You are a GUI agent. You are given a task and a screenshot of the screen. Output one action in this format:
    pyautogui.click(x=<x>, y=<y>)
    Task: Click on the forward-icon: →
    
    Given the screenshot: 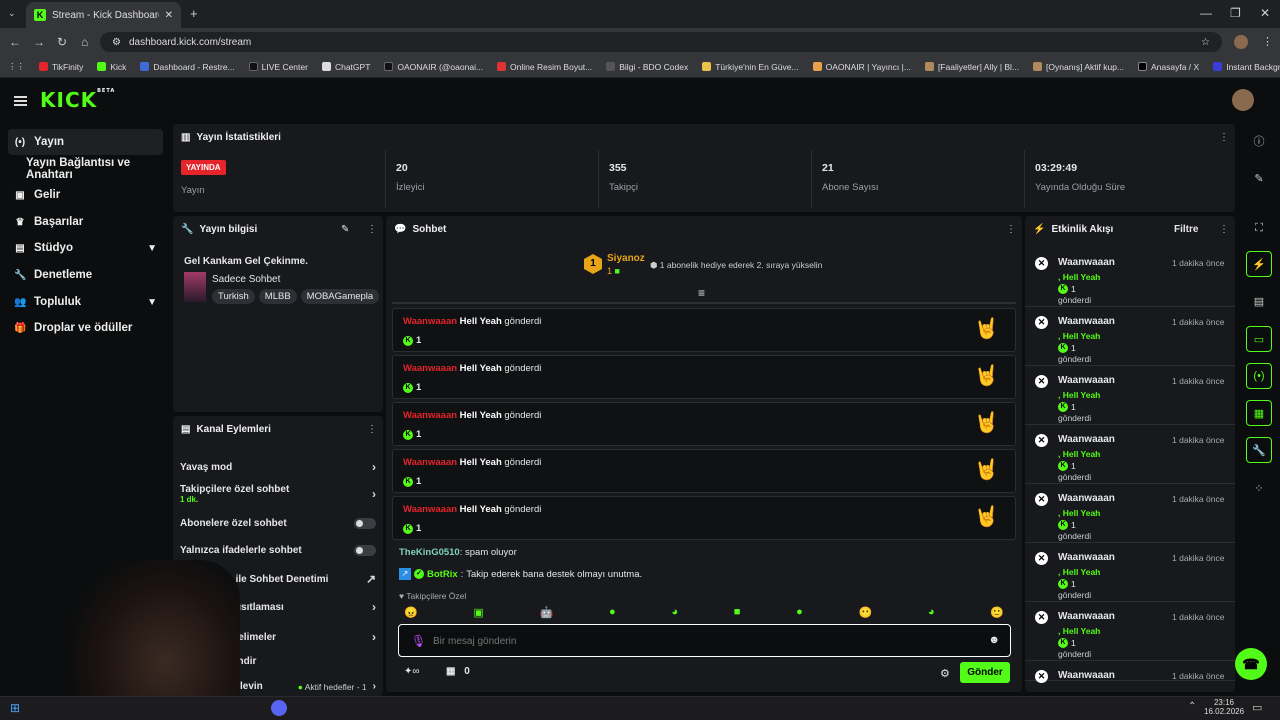 What is the action you would take?
    pyautogui.click(x=39, y=42)
    